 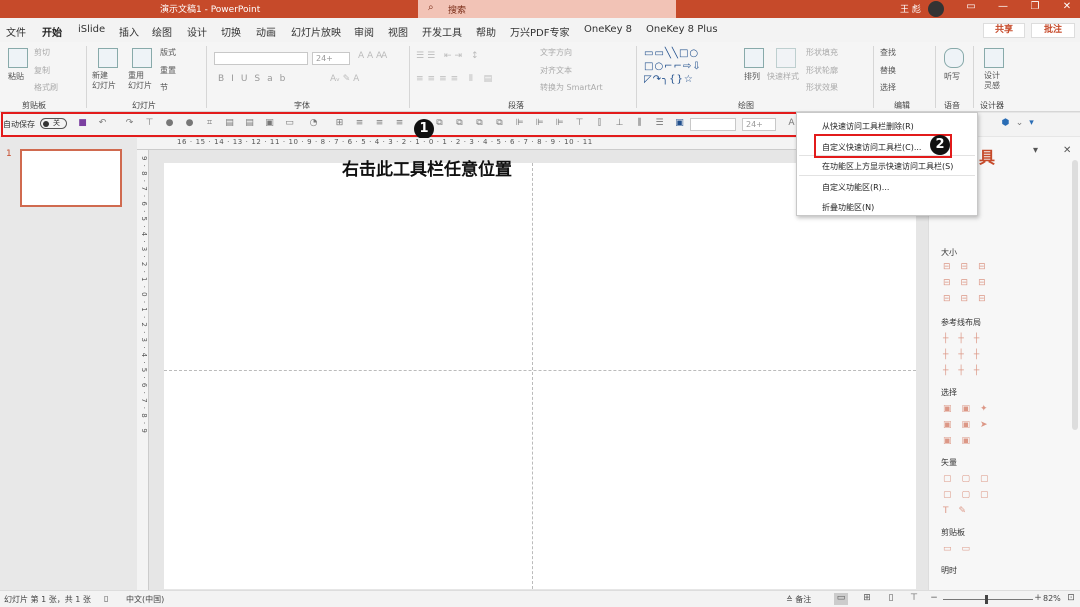 What do you see at coordinates (142, 58) in the screenshot?
I see `reuse-slides-icon` at bounding box center [142, 58].